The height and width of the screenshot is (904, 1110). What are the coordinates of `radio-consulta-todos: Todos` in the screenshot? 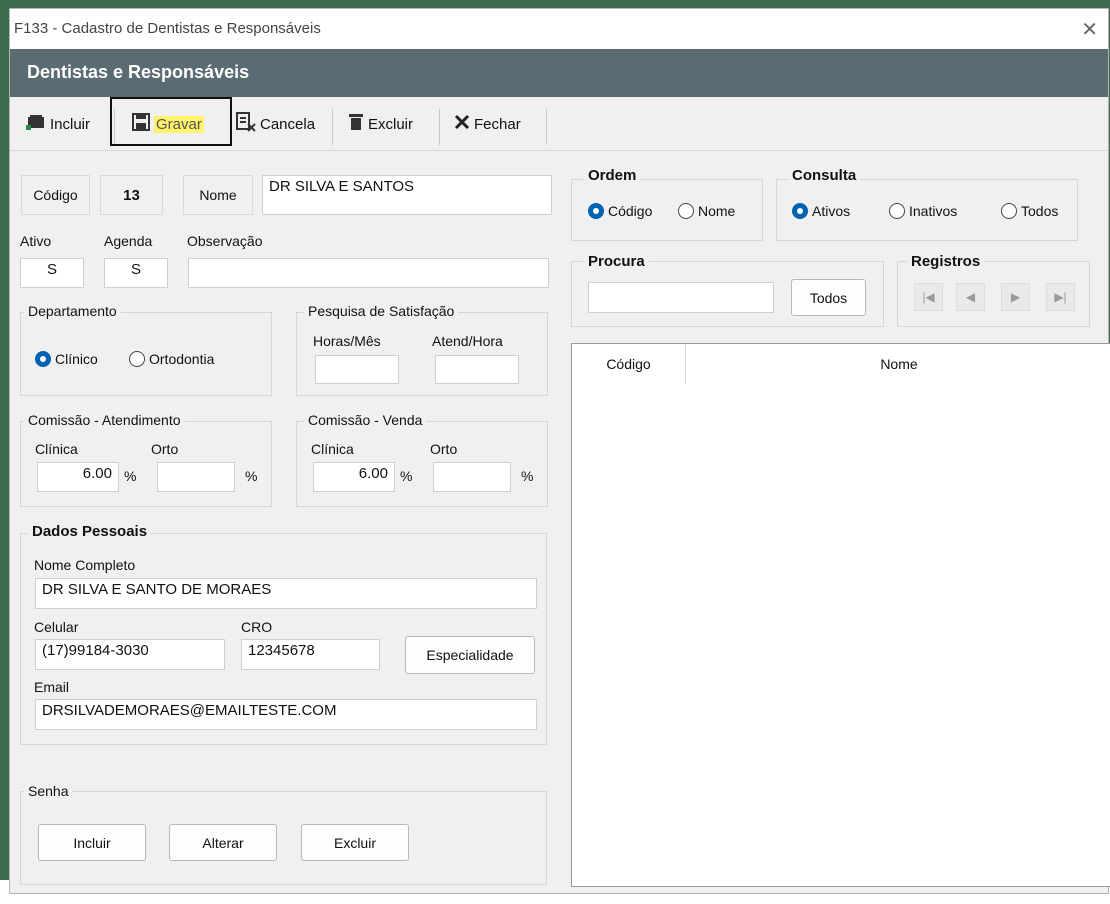 It's located at (1029, 211).